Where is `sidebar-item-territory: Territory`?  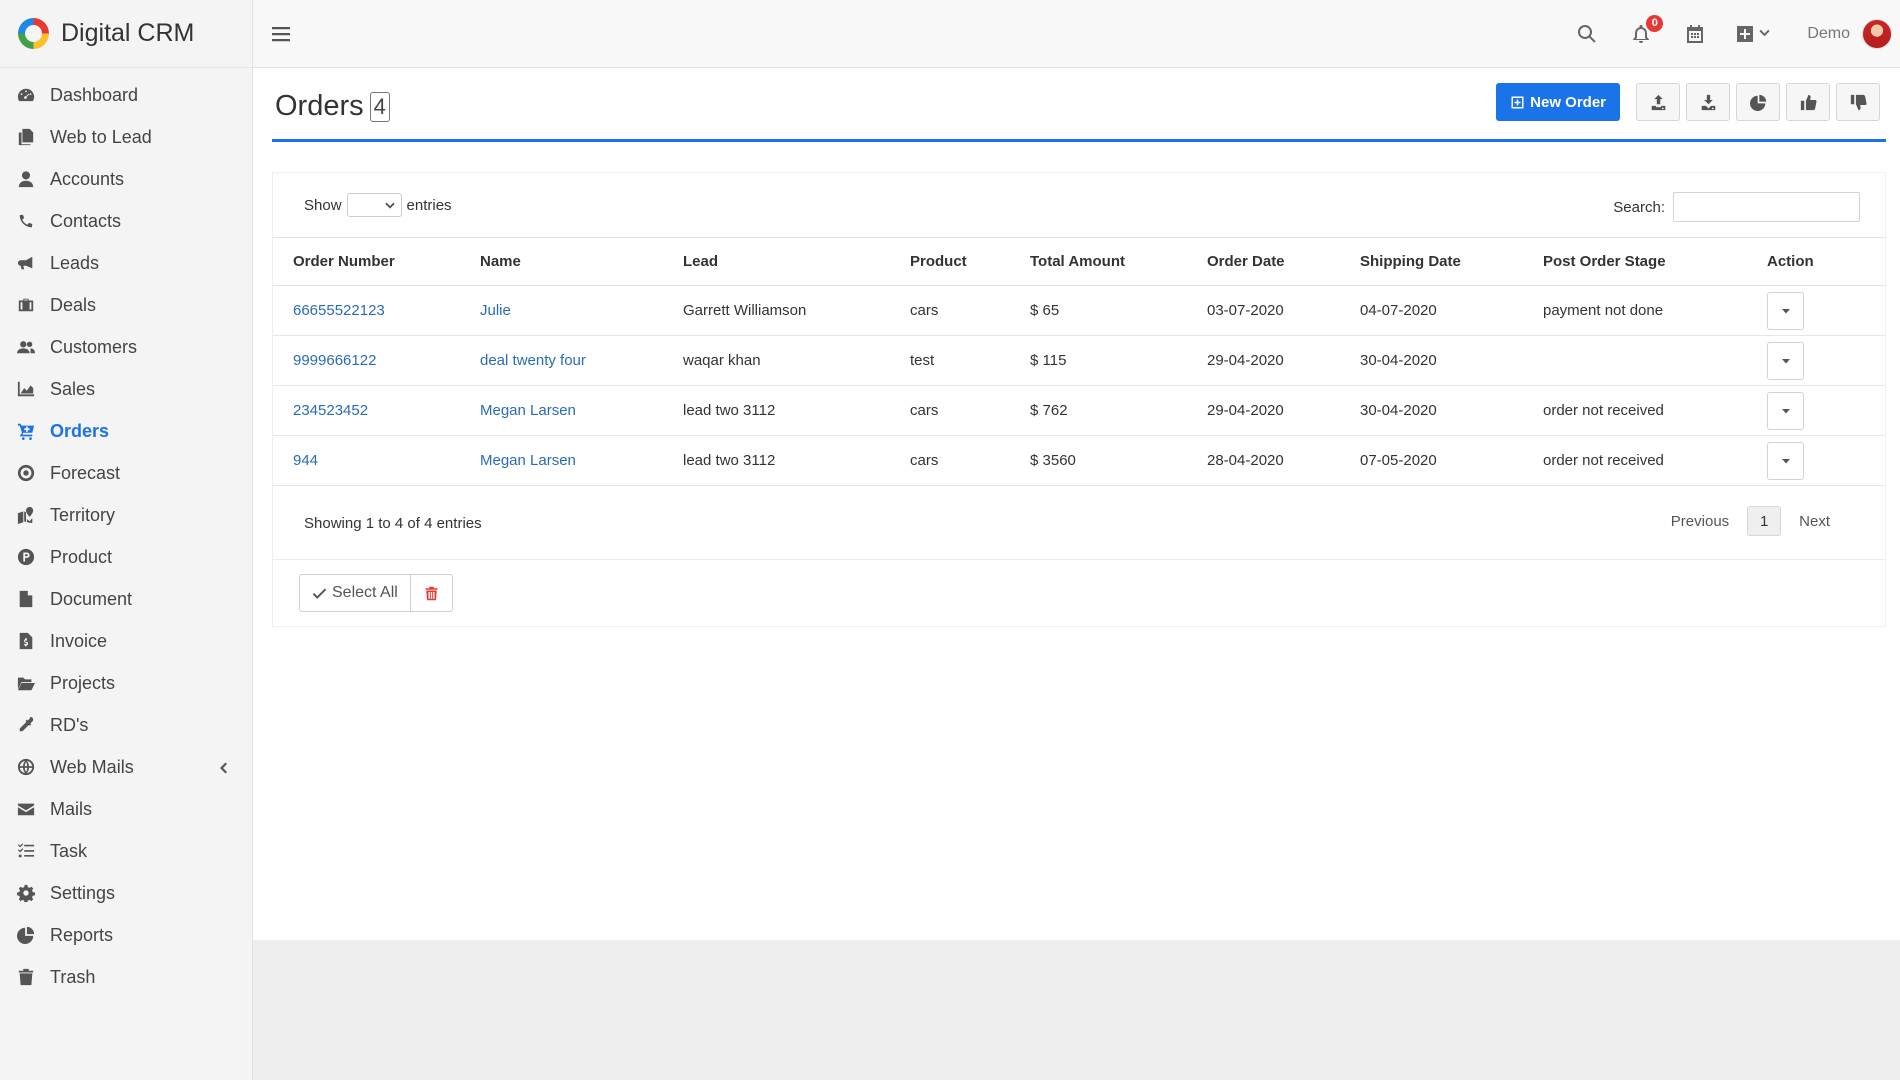
sidebar-item-territory: Territory is located at coordinates (126, 515).